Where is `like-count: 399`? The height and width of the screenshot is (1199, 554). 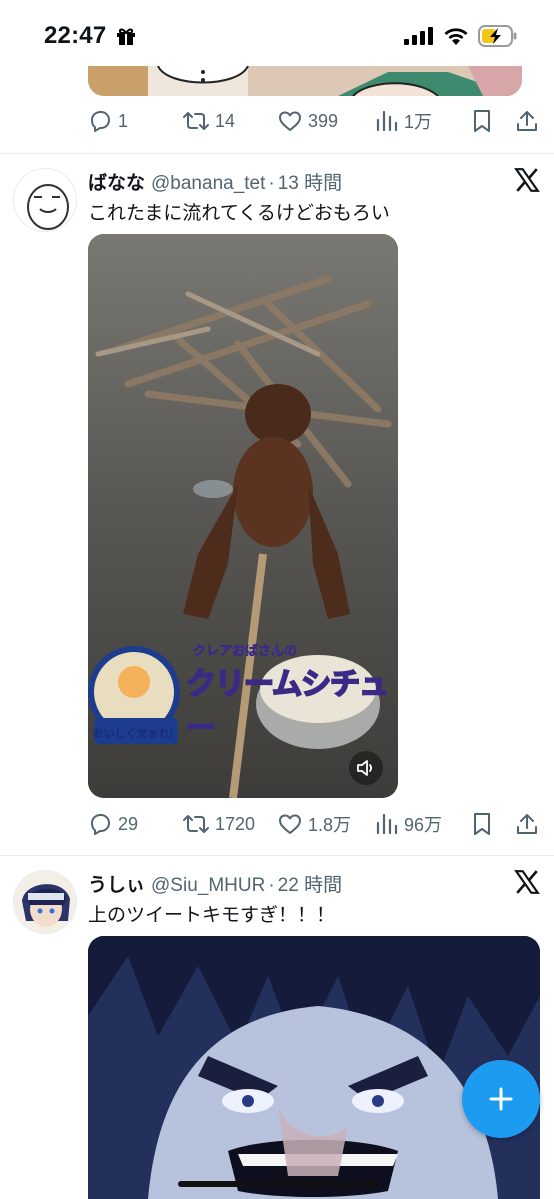 like-count: 399 is located at coordinates (323, 120).